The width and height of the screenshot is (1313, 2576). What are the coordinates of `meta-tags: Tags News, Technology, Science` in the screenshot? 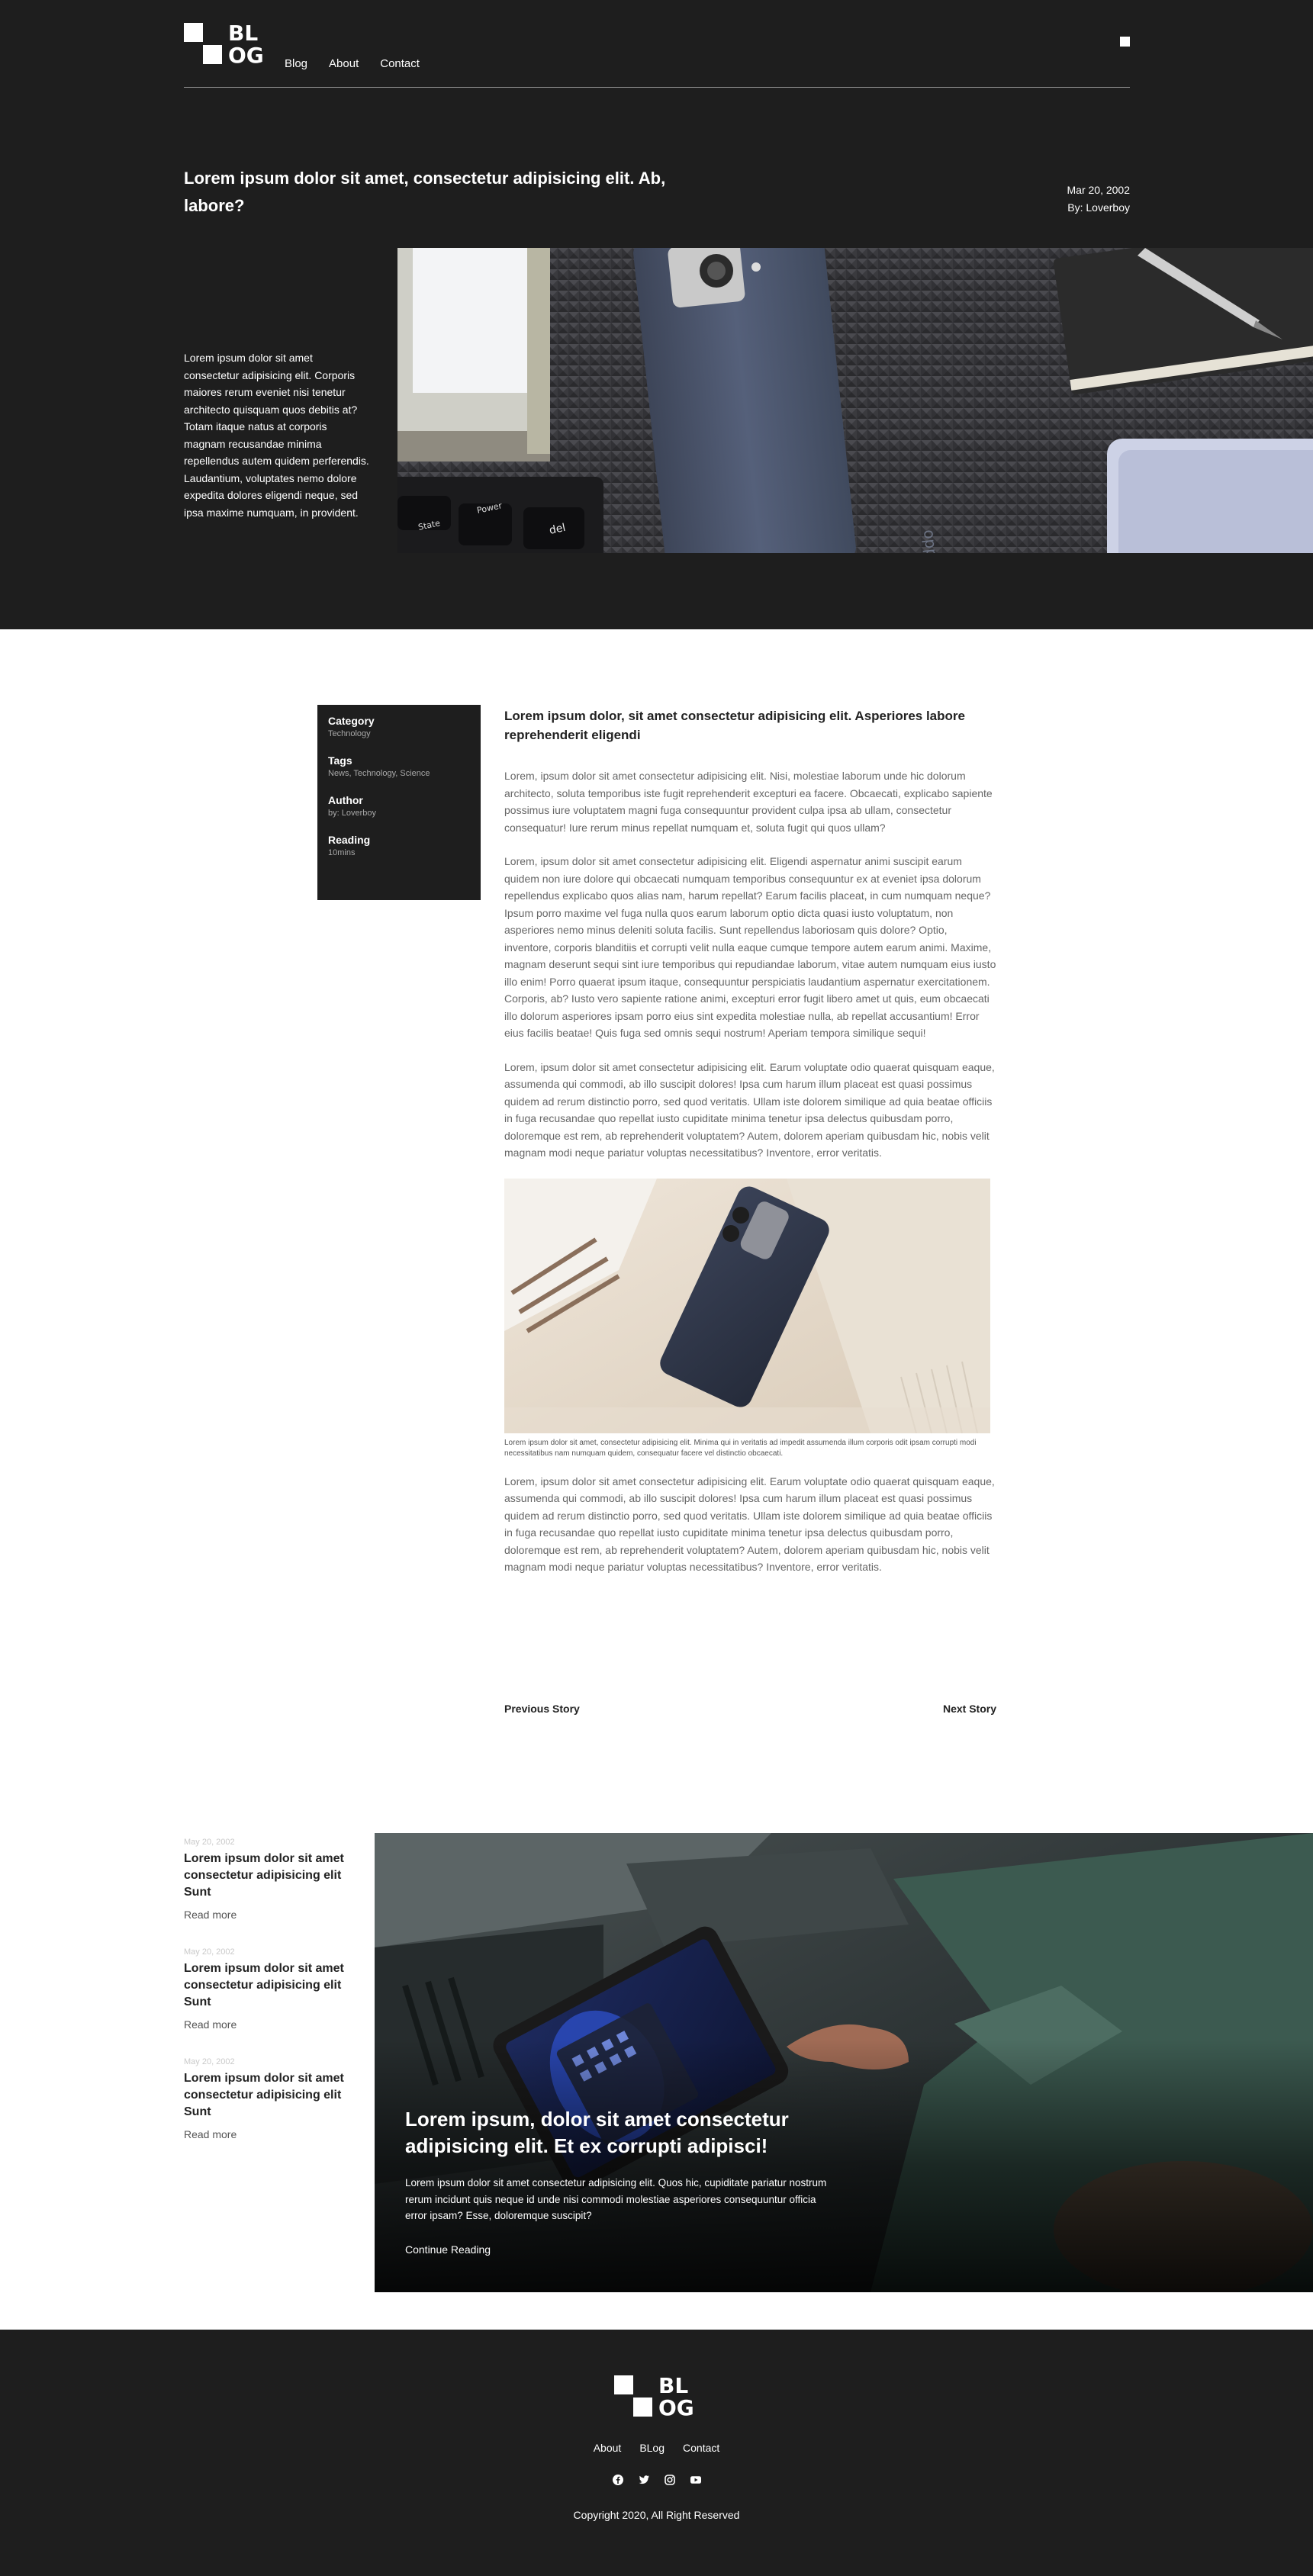 It's located at (399, 767).